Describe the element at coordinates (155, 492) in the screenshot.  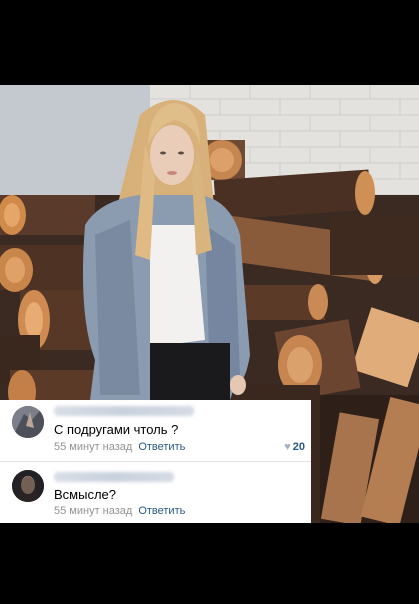
I see `comment-item: Всмысле? 55 минут назад Ответить` at that location.